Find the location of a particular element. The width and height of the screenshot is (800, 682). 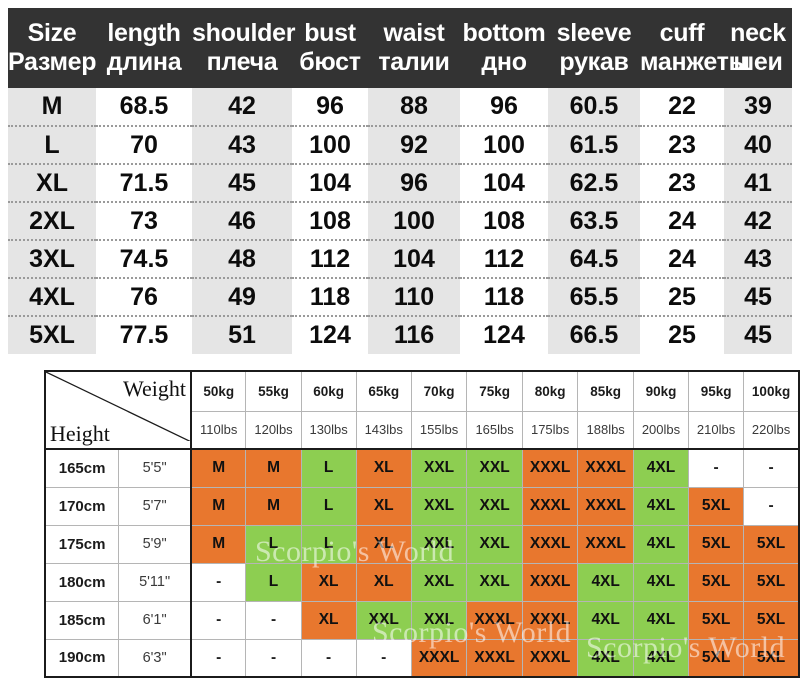

weight-lbs-header: 155lbs is located at coordinates (439, 430).